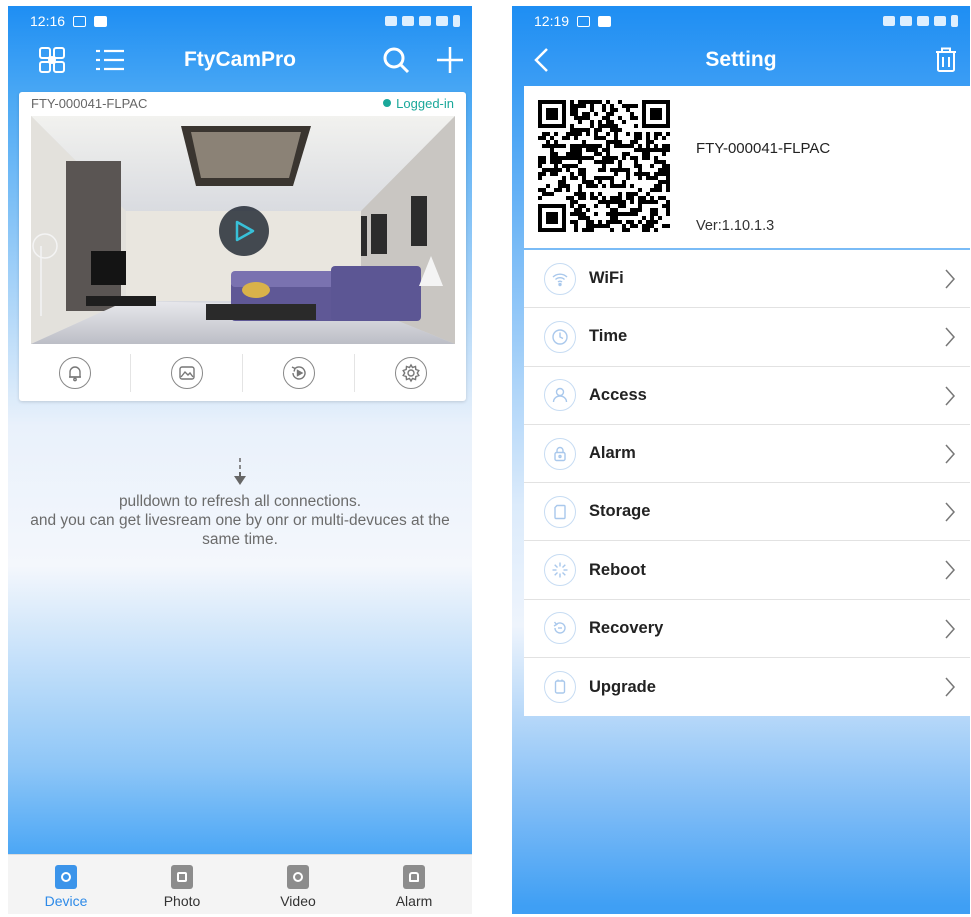  I want to click on hint-line-3: same time., so click(240, 539).